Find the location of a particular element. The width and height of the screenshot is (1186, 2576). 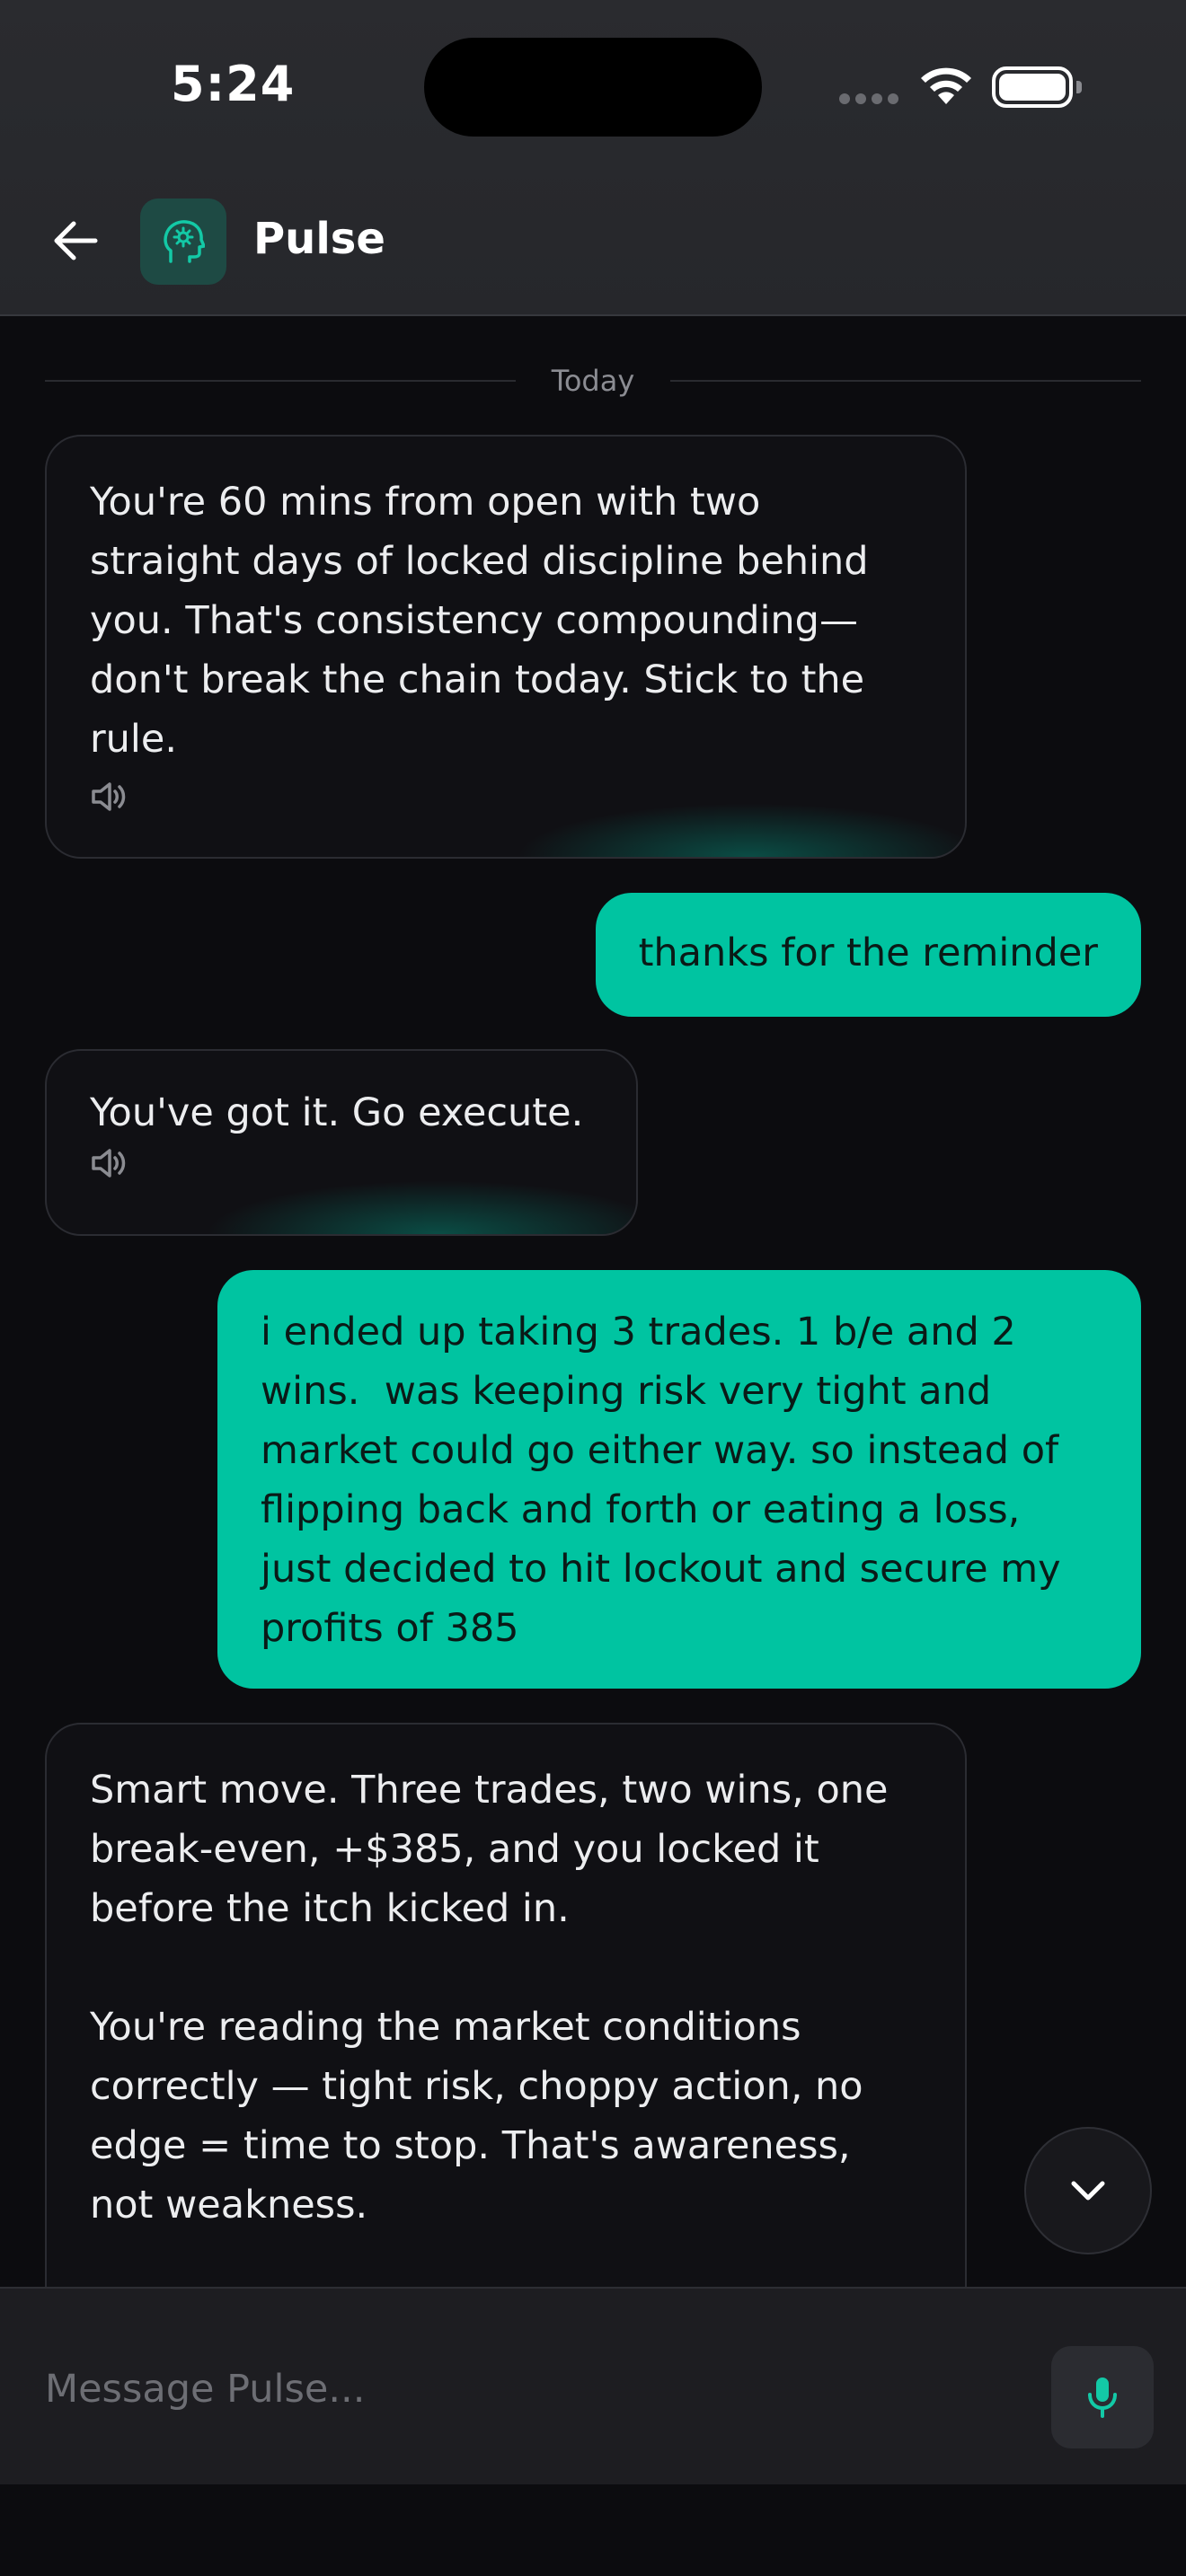

scroll-to-bottom-button is located at coordinates (1088, 2190).